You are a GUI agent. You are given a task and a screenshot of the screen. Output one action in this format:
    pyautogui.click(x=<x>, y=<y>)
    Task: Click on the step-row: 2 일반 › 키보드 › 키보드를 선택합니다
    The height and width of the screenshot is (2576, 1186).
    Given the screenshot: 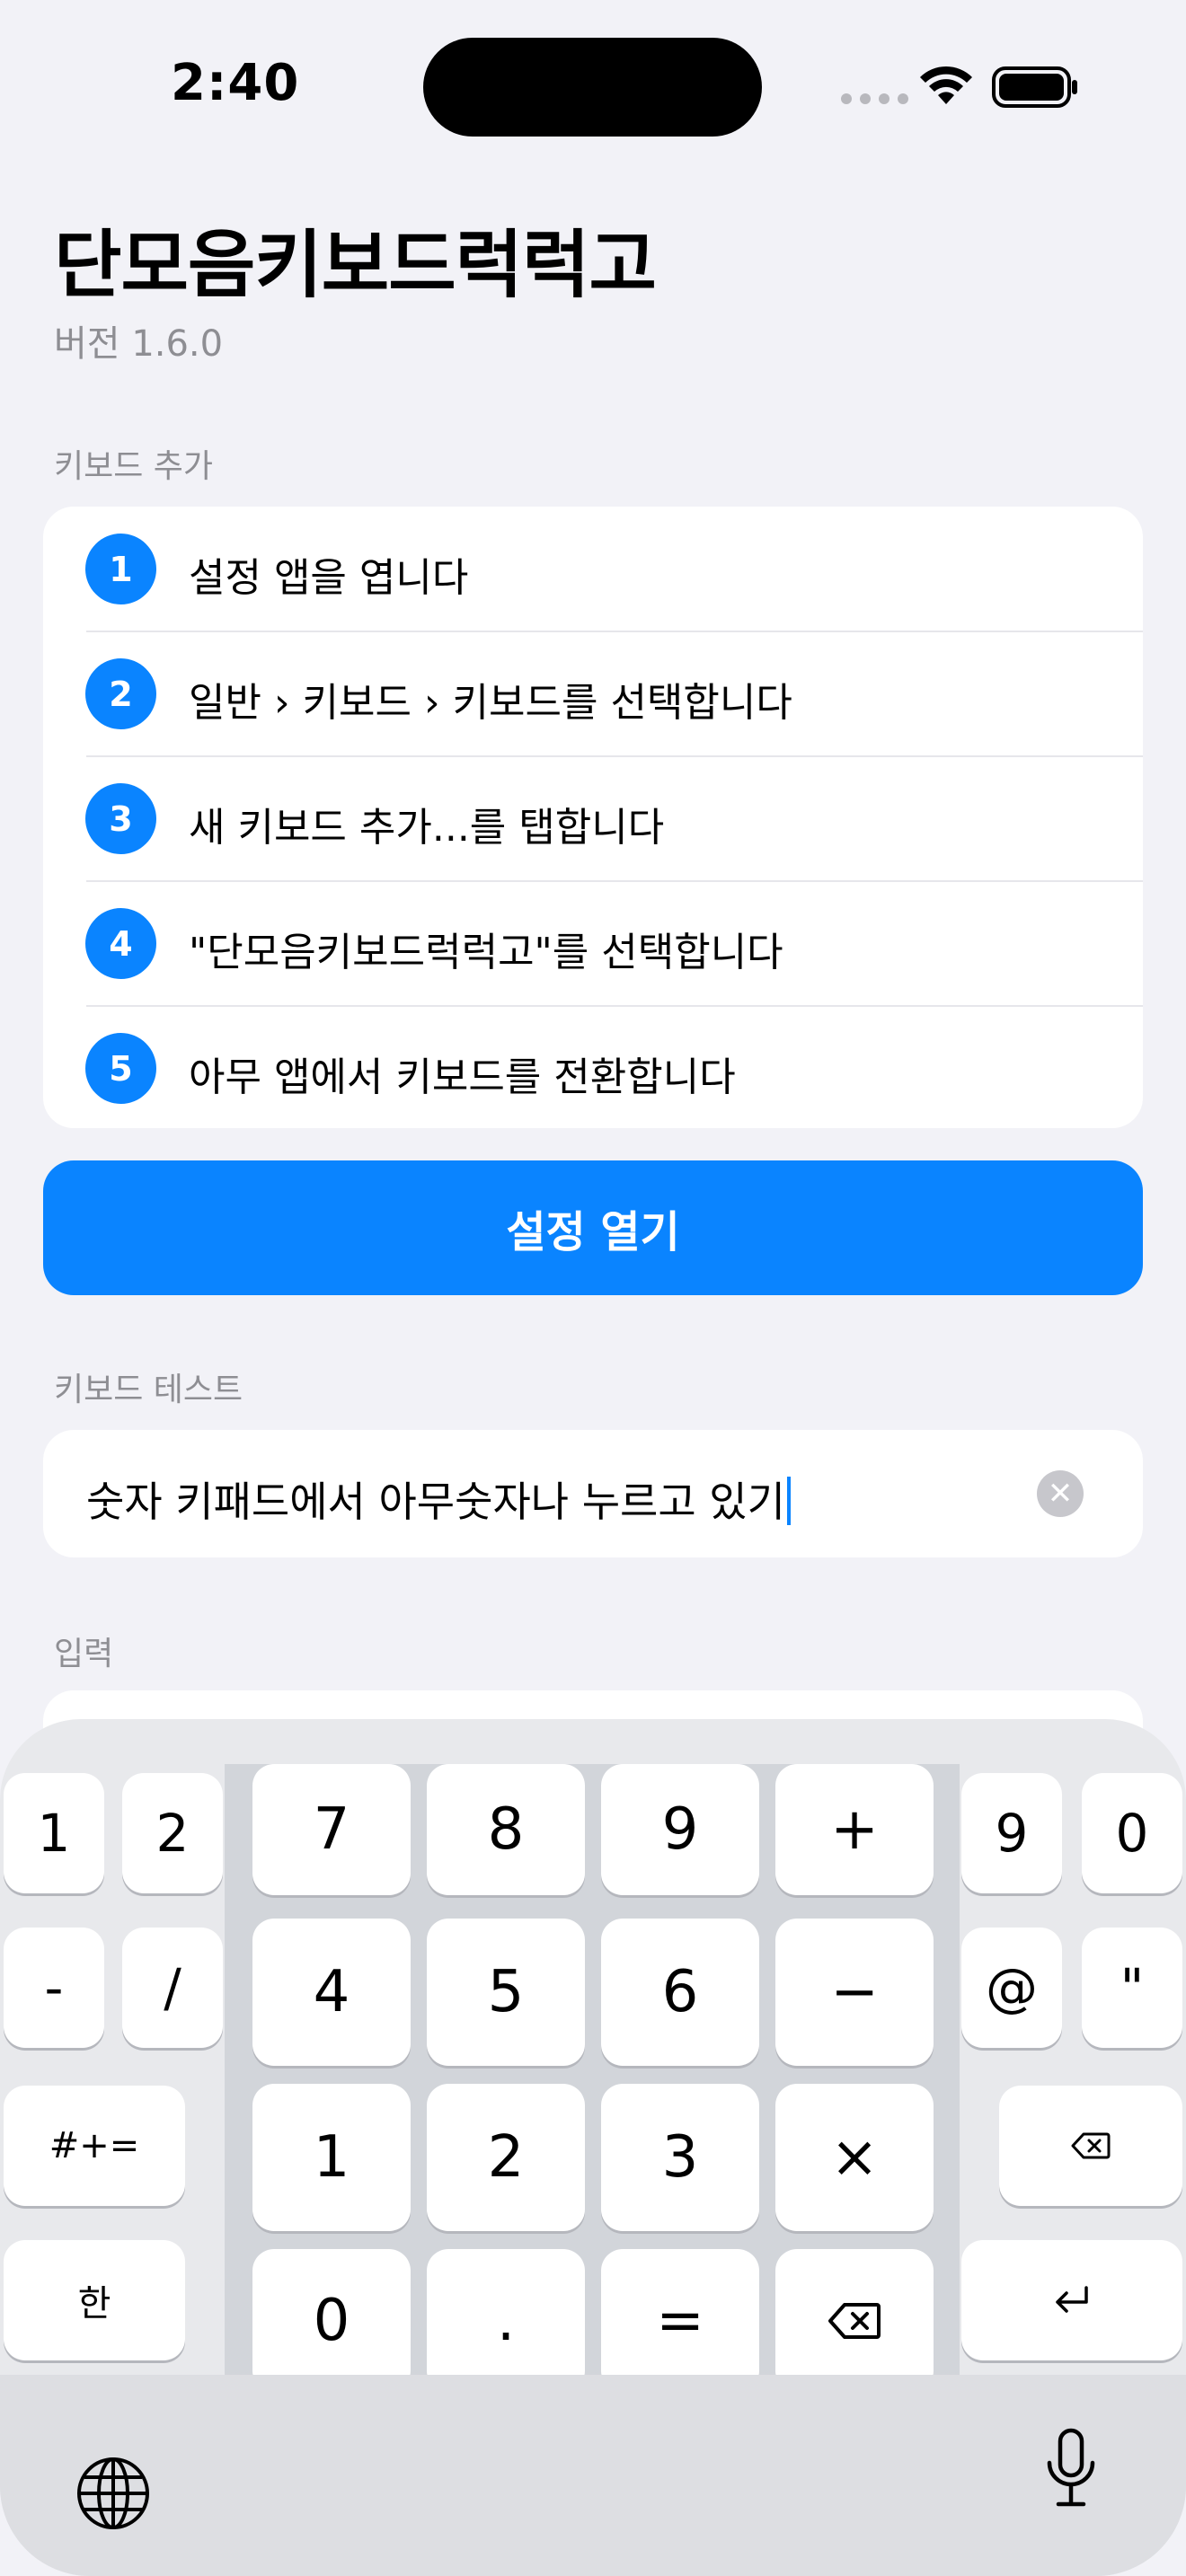 What is the action you would take?
    pyautogui.click(x=593, y=693)
    